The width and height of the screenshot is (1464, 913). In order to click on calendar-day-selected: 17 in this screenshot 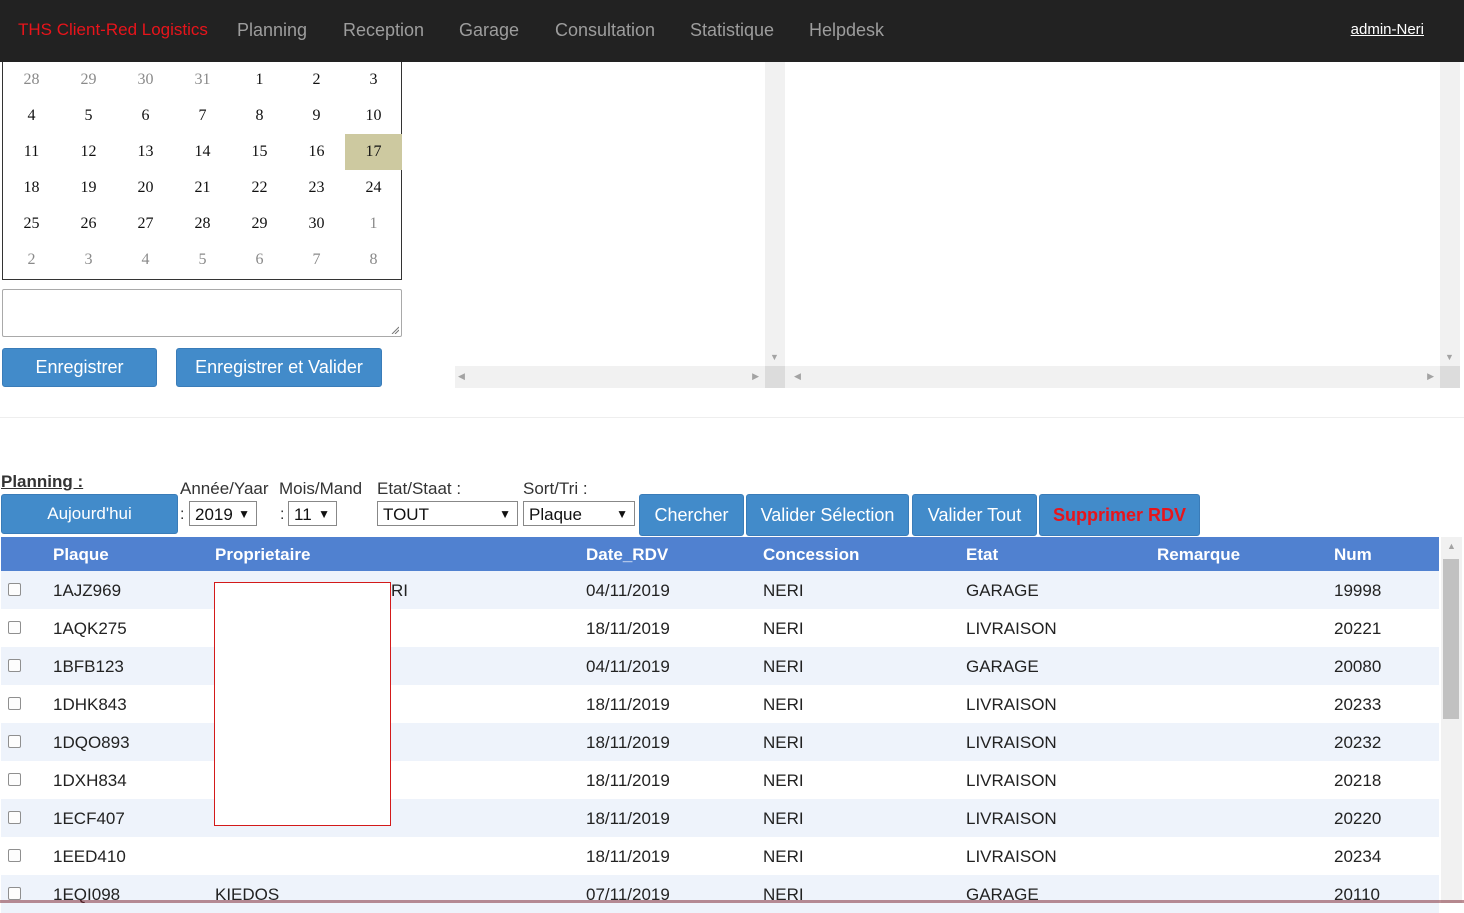, I will do `click(373, 152)`.